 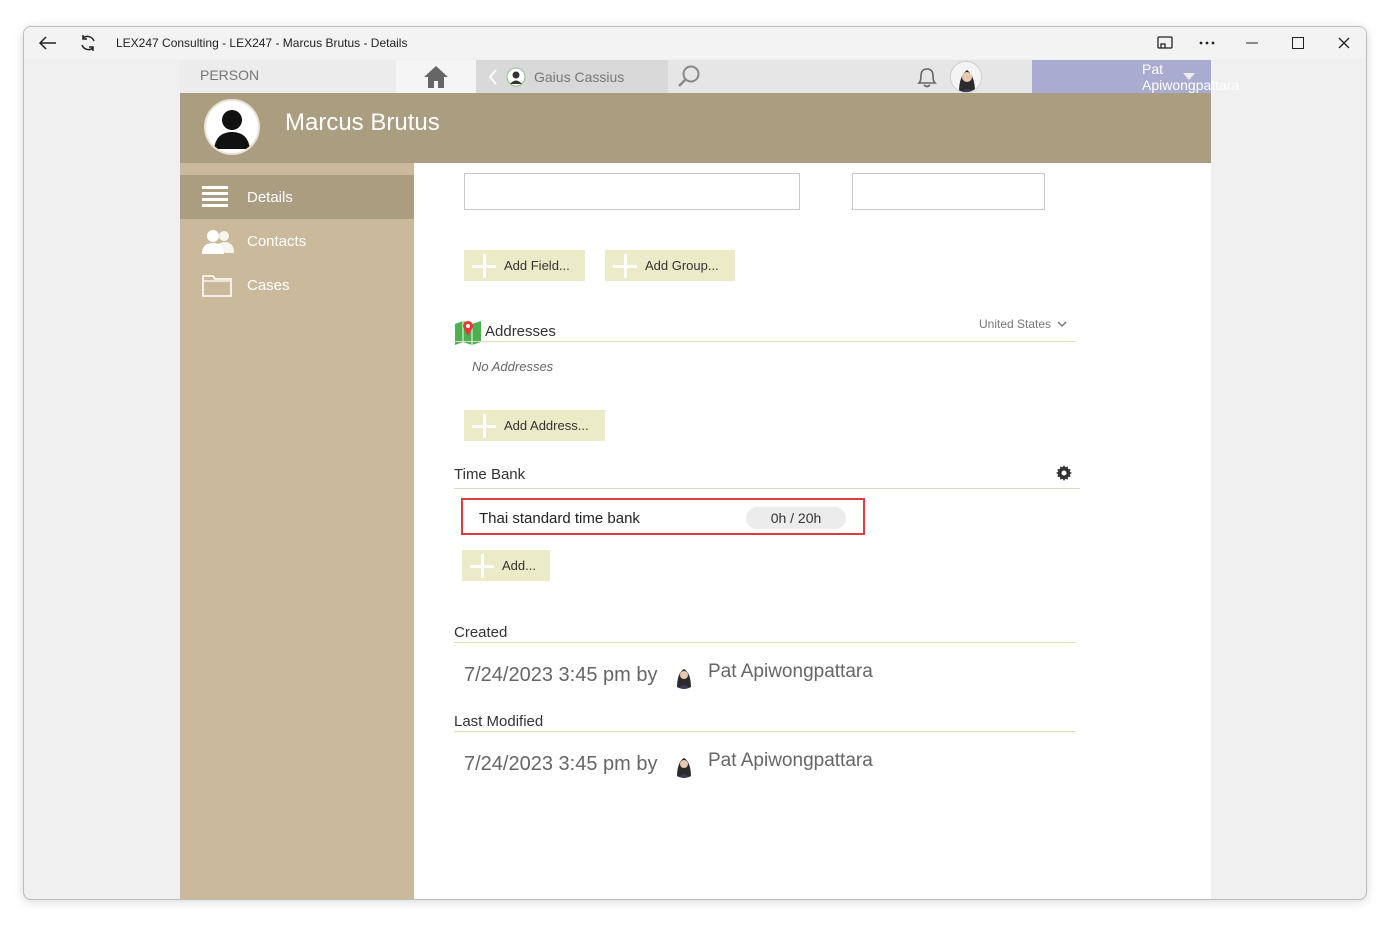 I want to click on sidebar-item-contacts: Contacts, so click(x=297, y=241).